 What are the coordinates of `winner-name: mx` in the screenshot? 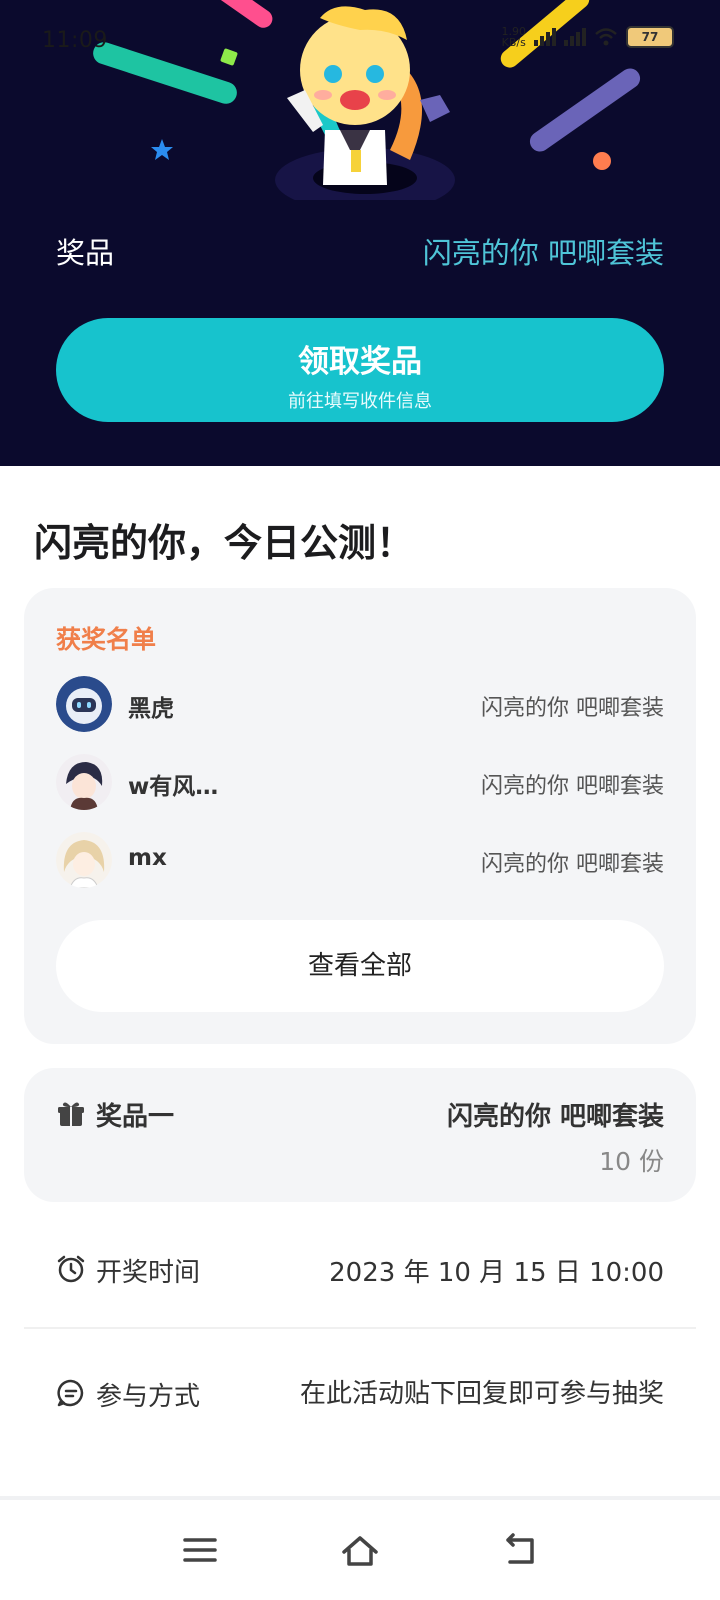 It's located at (147, 858).